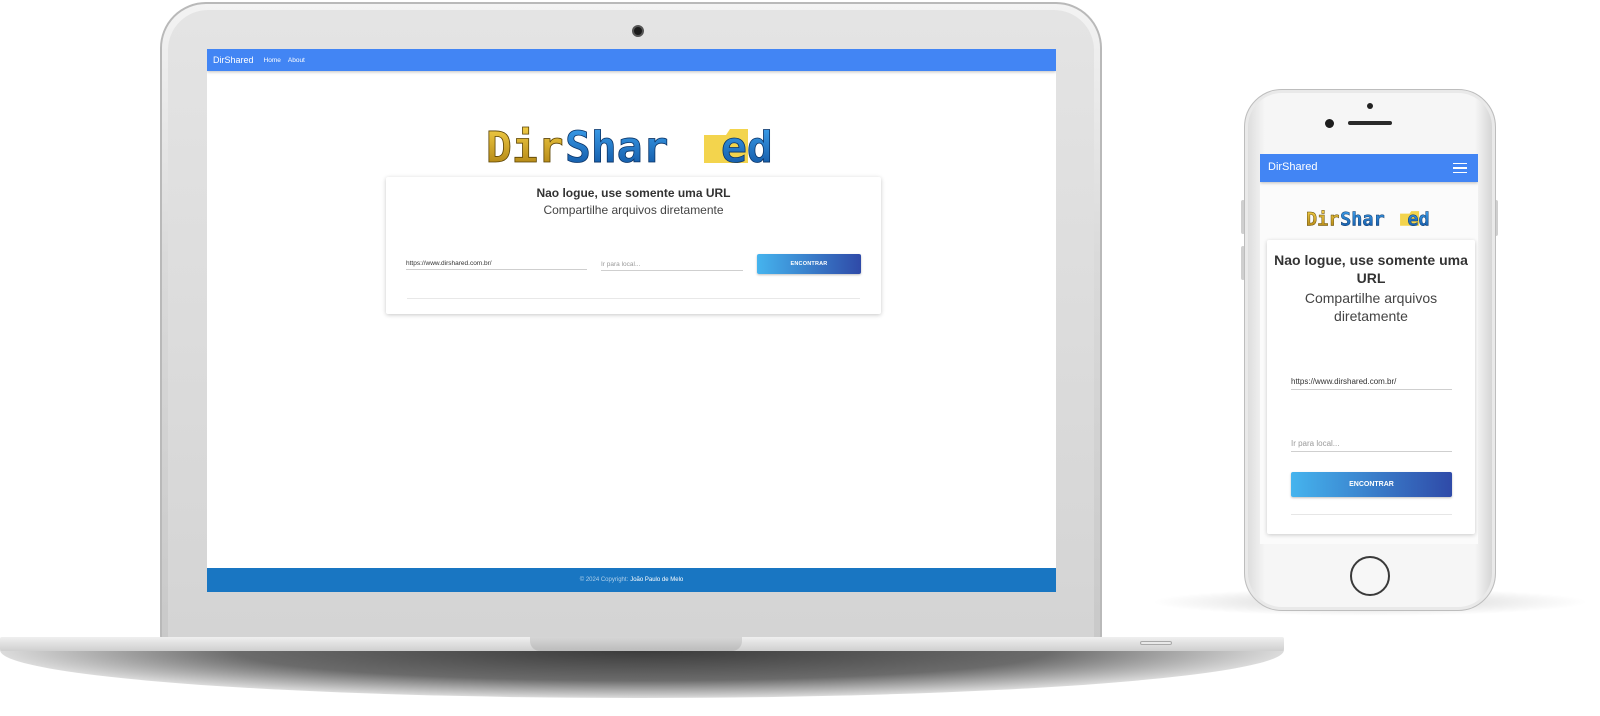 The width and height of the screenshot is (1600, 716). What do you see at coordinates (672, 266) in the screenshot?
I see `location-input` at bounding box center [672, 266].